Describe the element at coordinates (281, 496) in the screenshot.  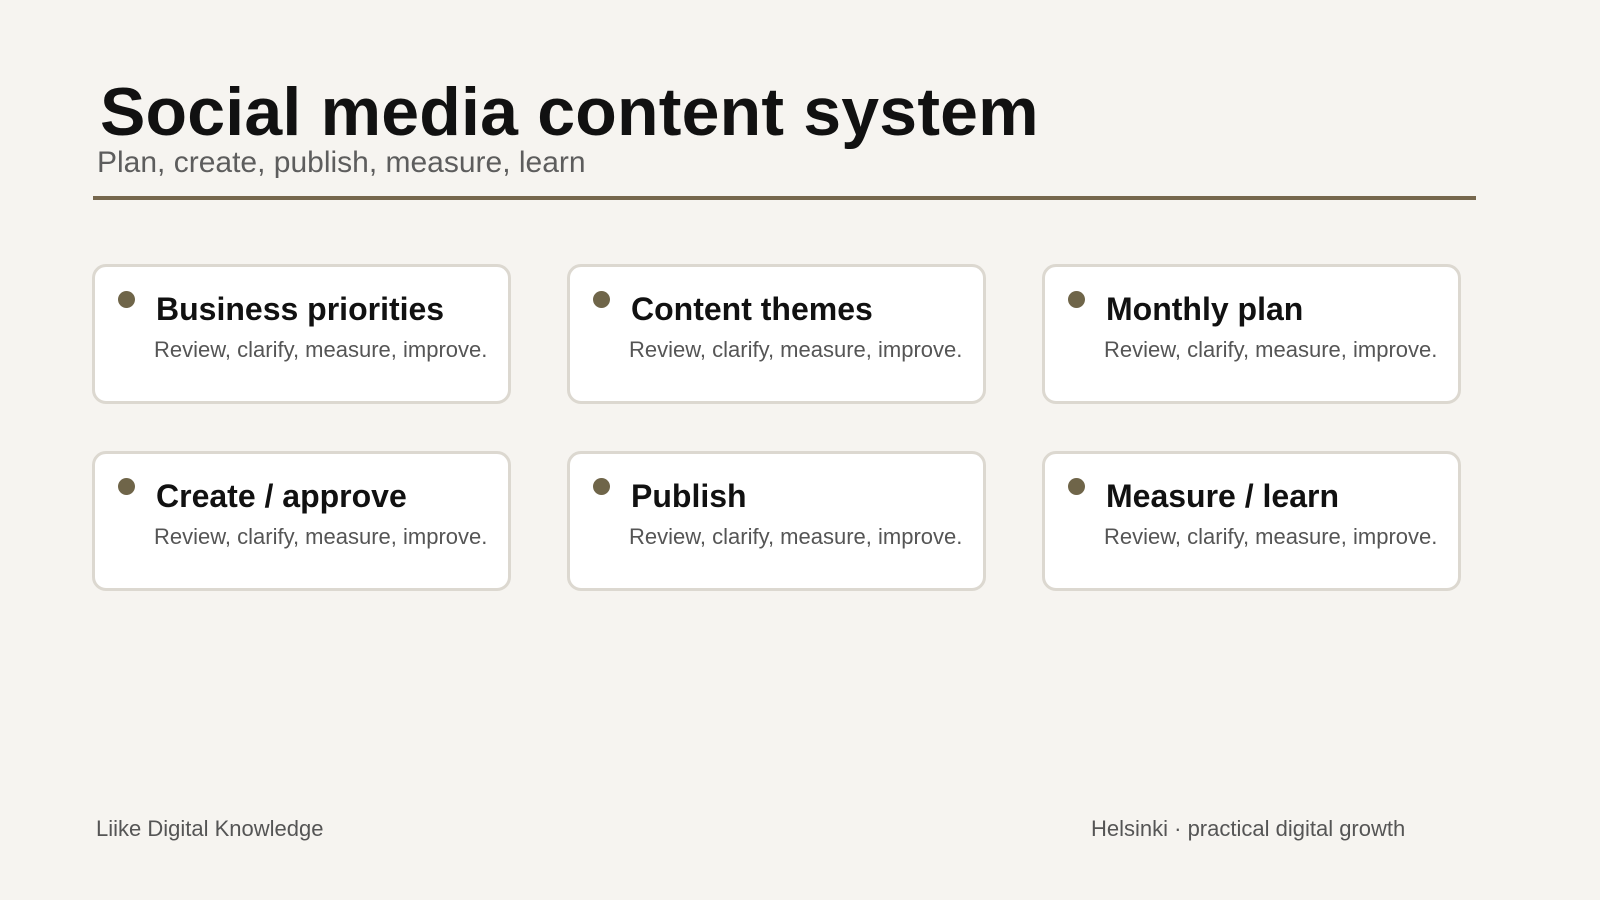
I see `card-title: Create / approve` at that location.